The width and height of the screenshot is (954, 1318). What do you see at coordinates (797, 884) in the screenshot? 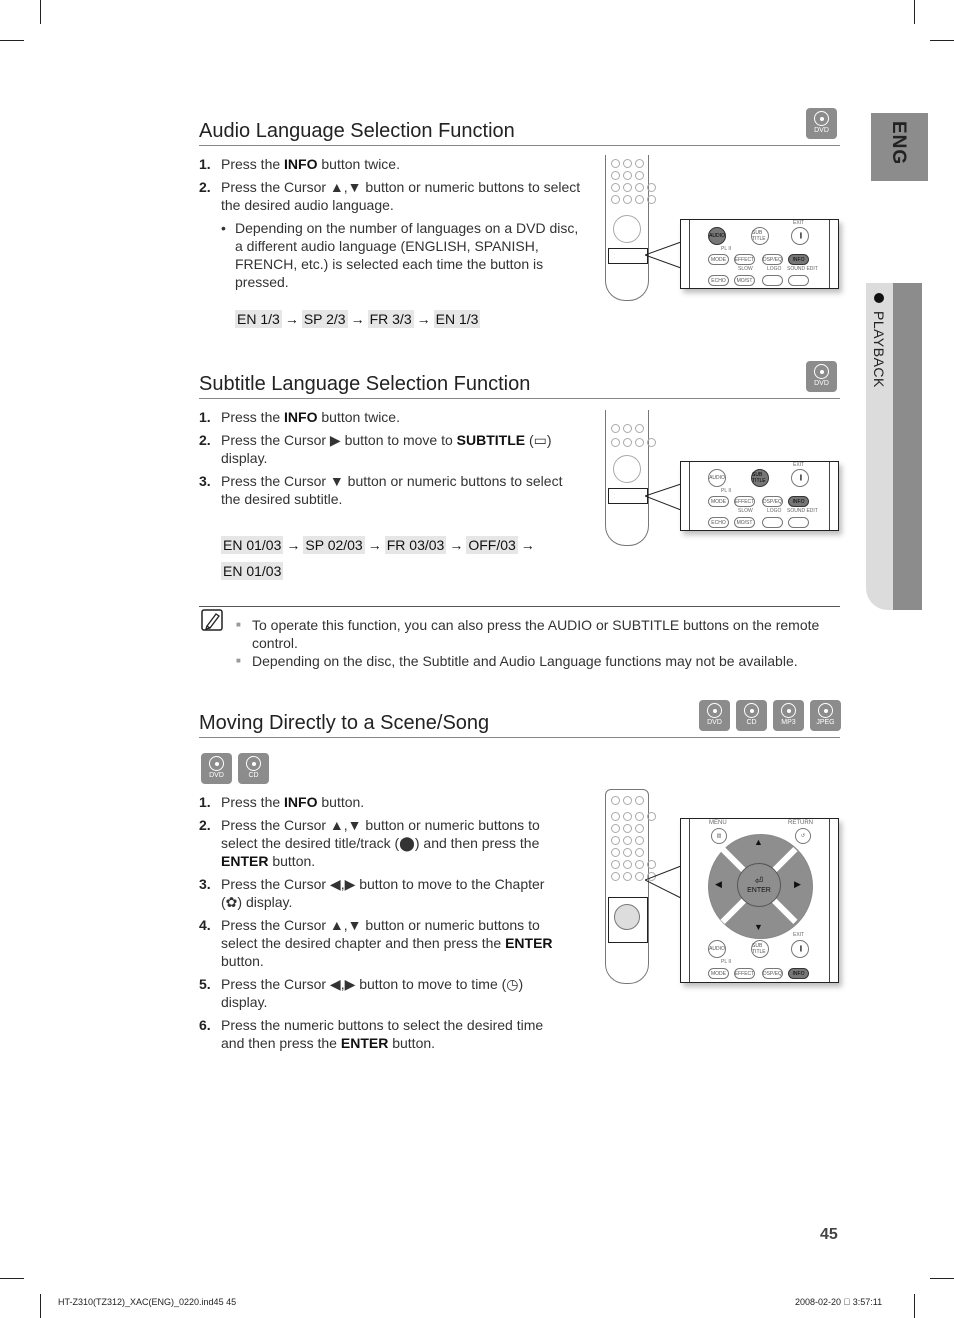
I see `cursor-right-icon: ▶` at bounding box center [797, 884].